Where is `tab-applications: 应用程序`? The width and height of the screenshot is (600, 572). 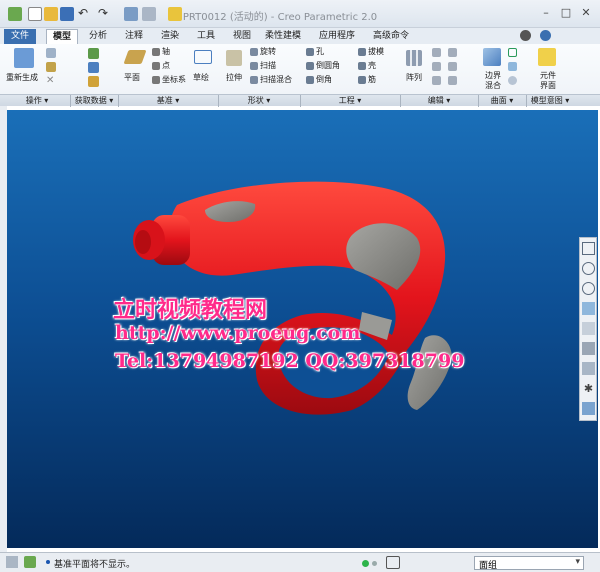 tab-applications: 应用程序 is located at coordinates (337, 36).